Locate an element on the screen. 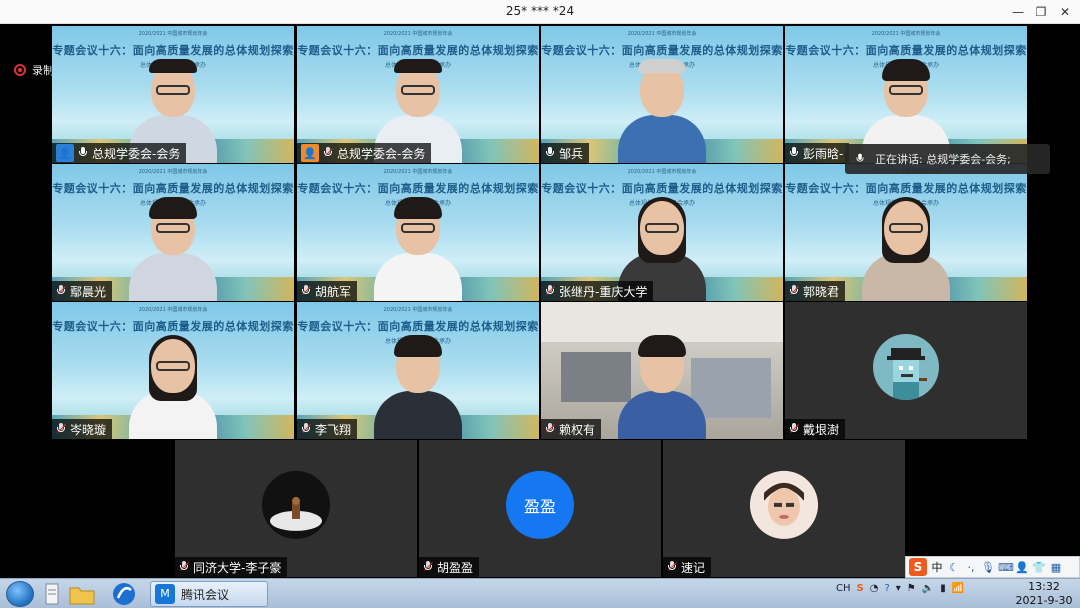 The width and height of the screenshot is (1080, 608). video-tile: 盈盈 胡盈盈 is located at coordinates (540, 508).